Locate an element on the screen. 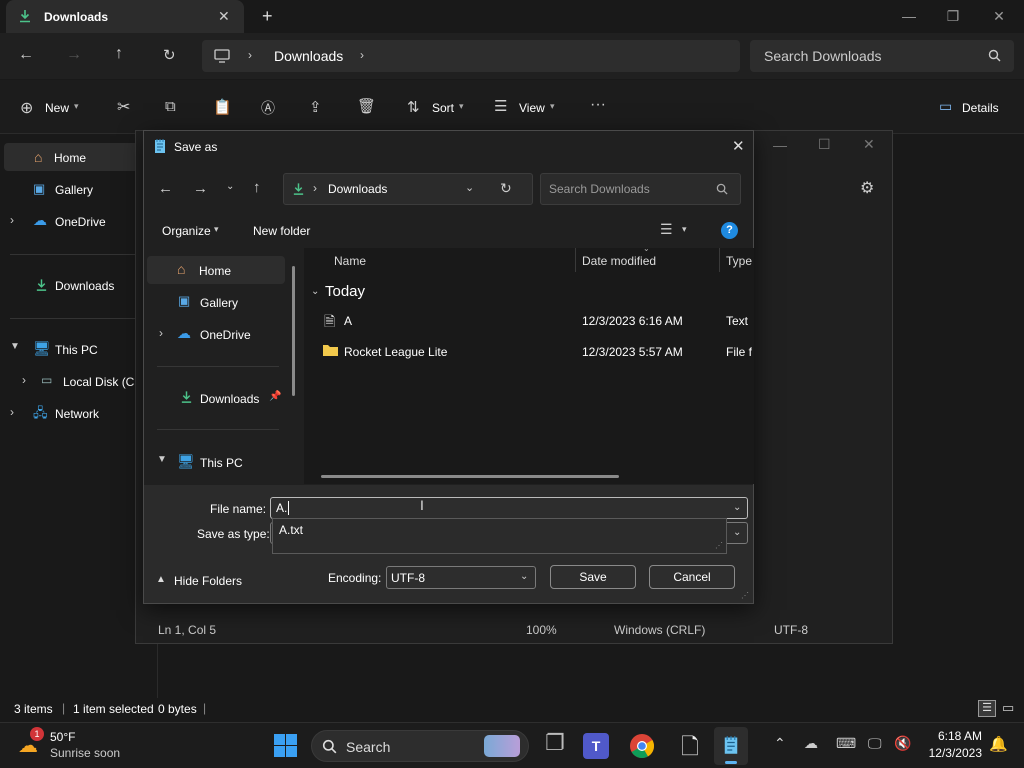 Image resolution: width=1024 pixels, height=768 pixels. new-tab-icon: + is located at coordinates (267, 16).